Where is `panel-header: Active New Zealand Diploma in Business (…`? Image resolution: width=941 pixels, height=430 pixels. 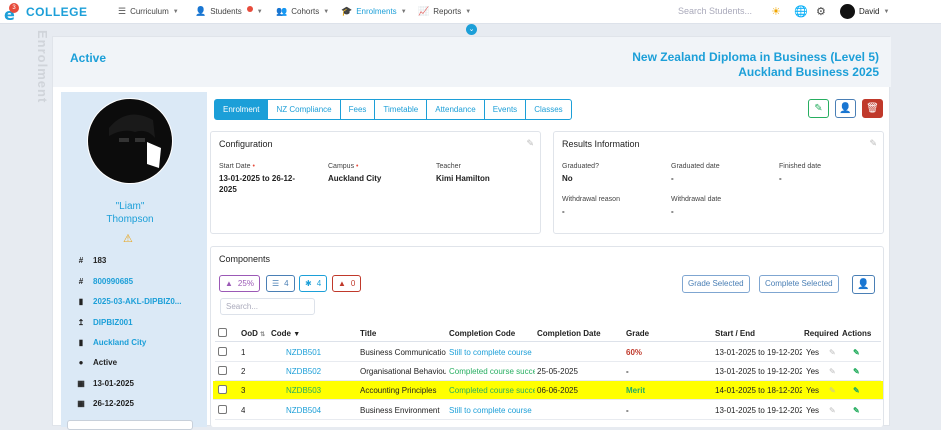
panel-header: Active New Zealand Diploma in Business (… is located at coordinates (472, 62).